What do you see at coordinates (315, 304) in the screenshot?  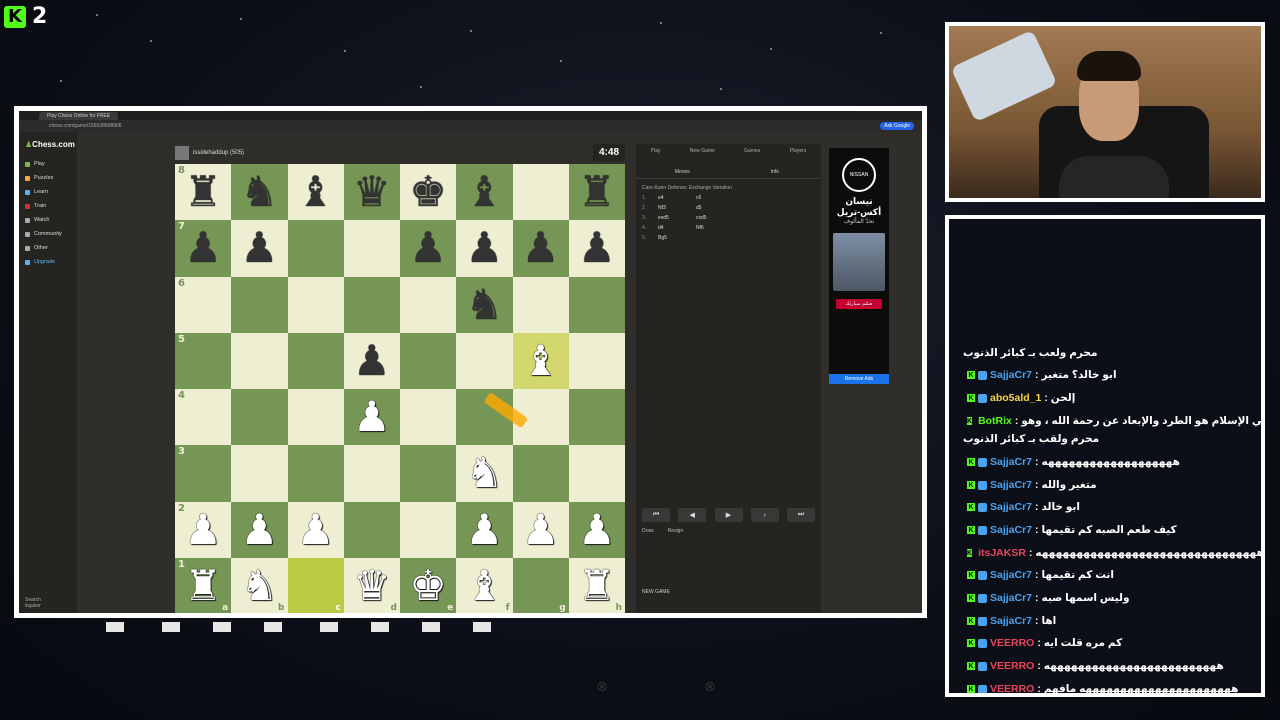 I see `square-c6` at bounding box center [315, 304].